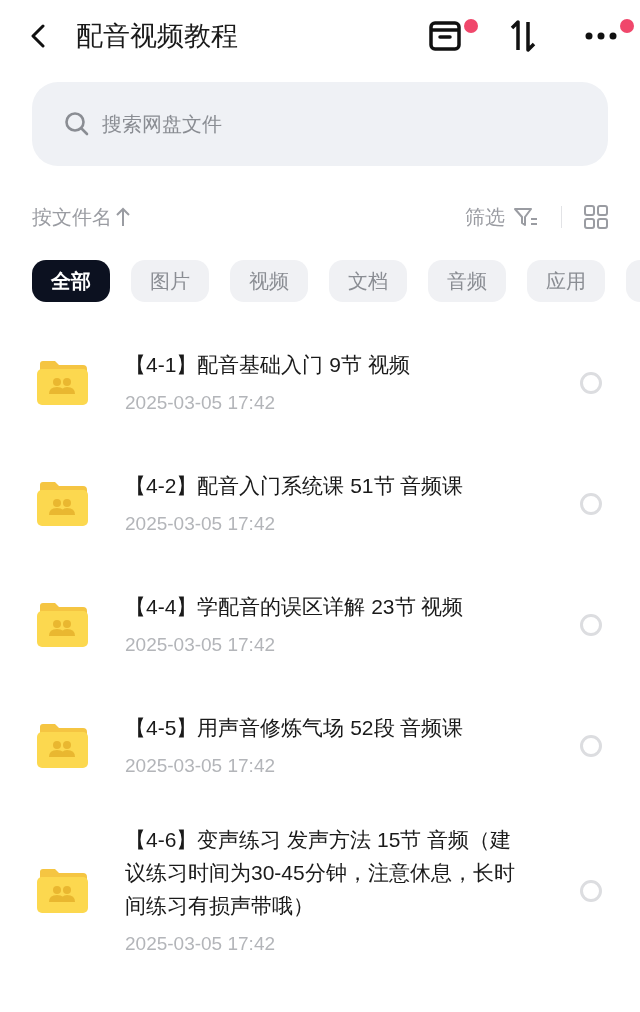 The height and width of the screenshot is (1012, 640). Describe the element at coordinates (77, 124) in the screenshot. I see `search-icon` at that location.